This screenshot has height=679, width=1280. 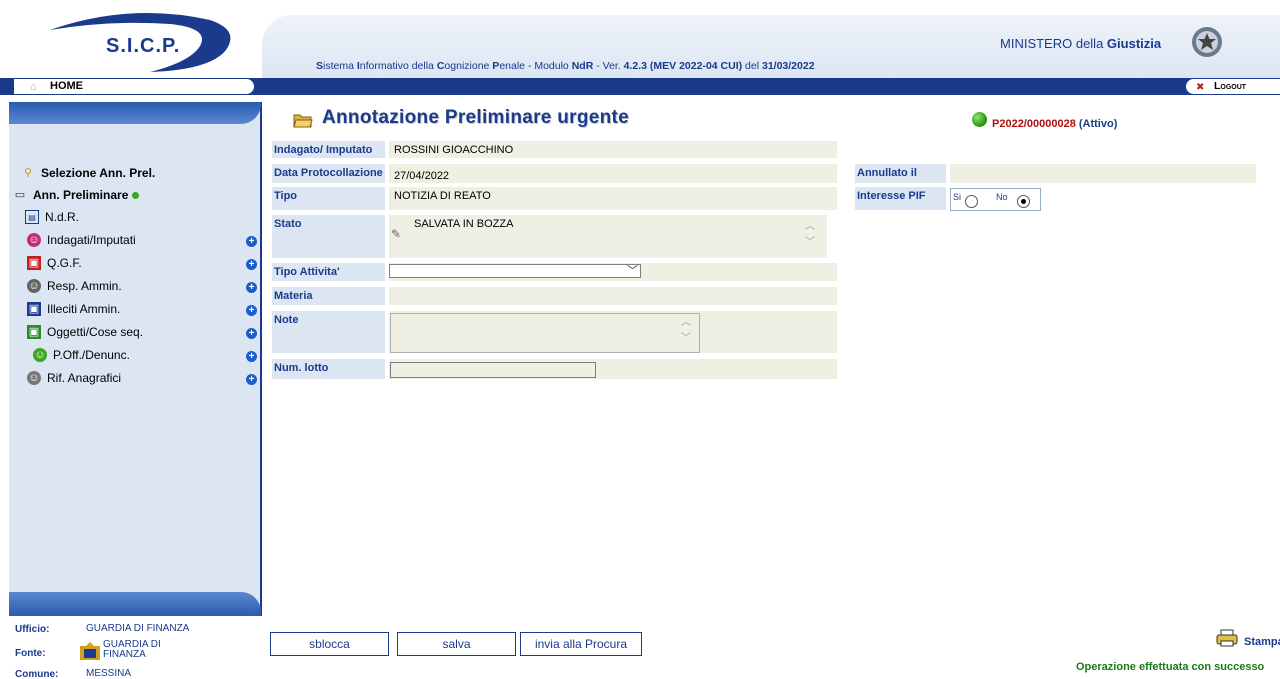 I want to click on tipo-attivita-select: ﹀, so click(x=515, y=271).